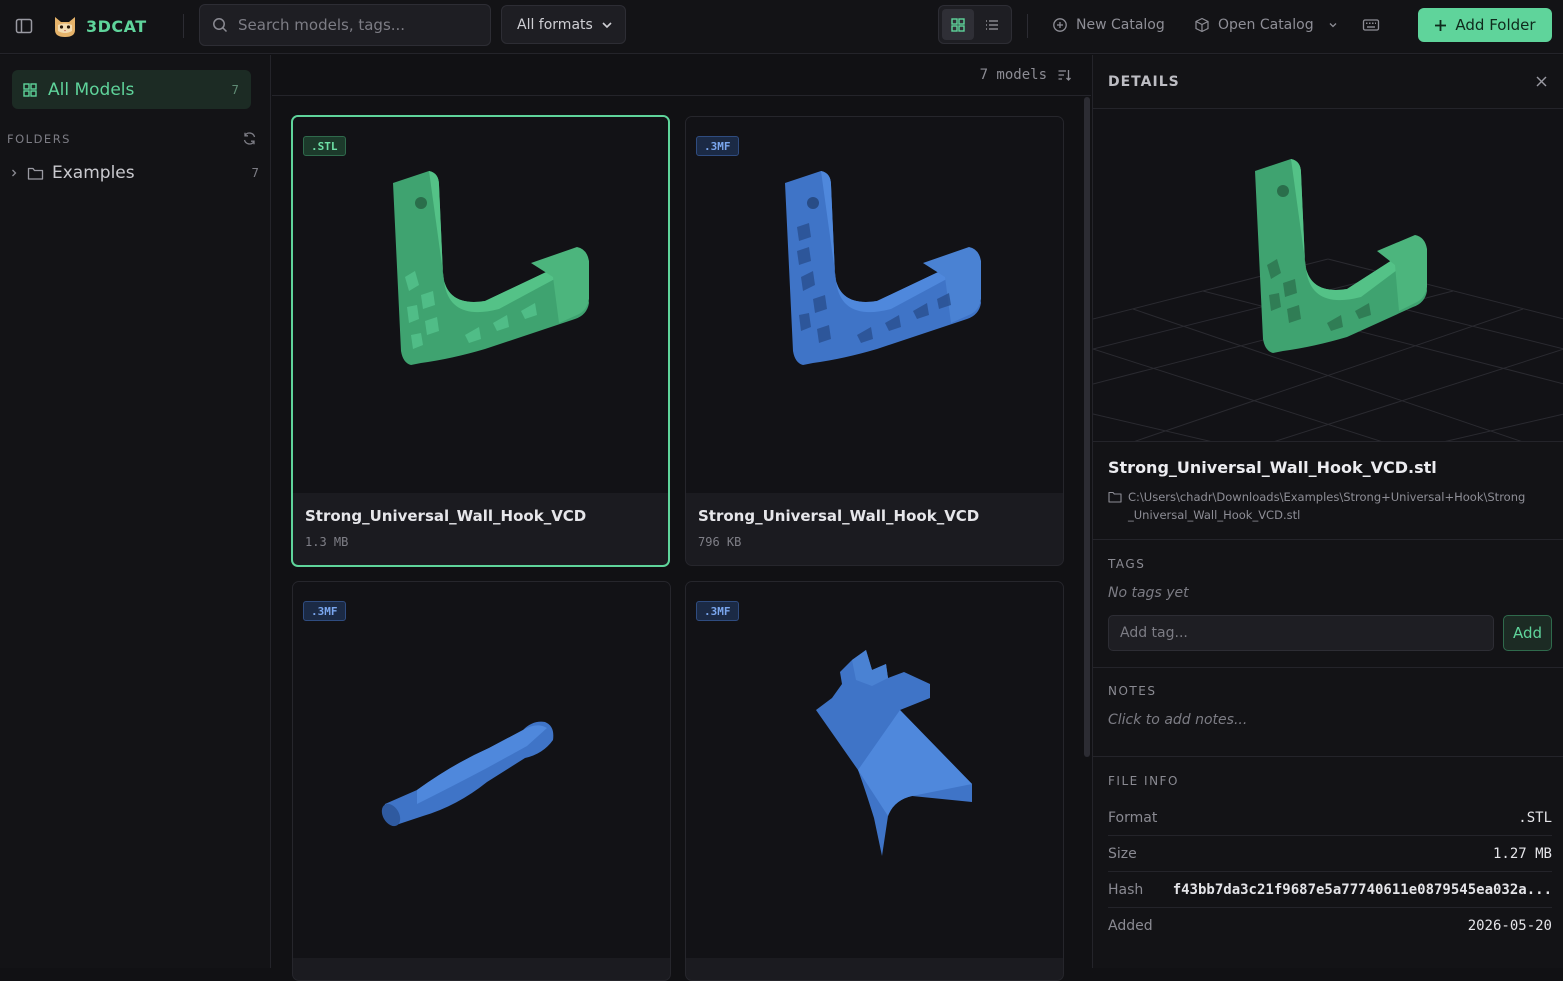  What do you see at coordinates (1127, 564) in the screenshot?
I see `tags-title: TAGS` at bounding box center [1127, 564].